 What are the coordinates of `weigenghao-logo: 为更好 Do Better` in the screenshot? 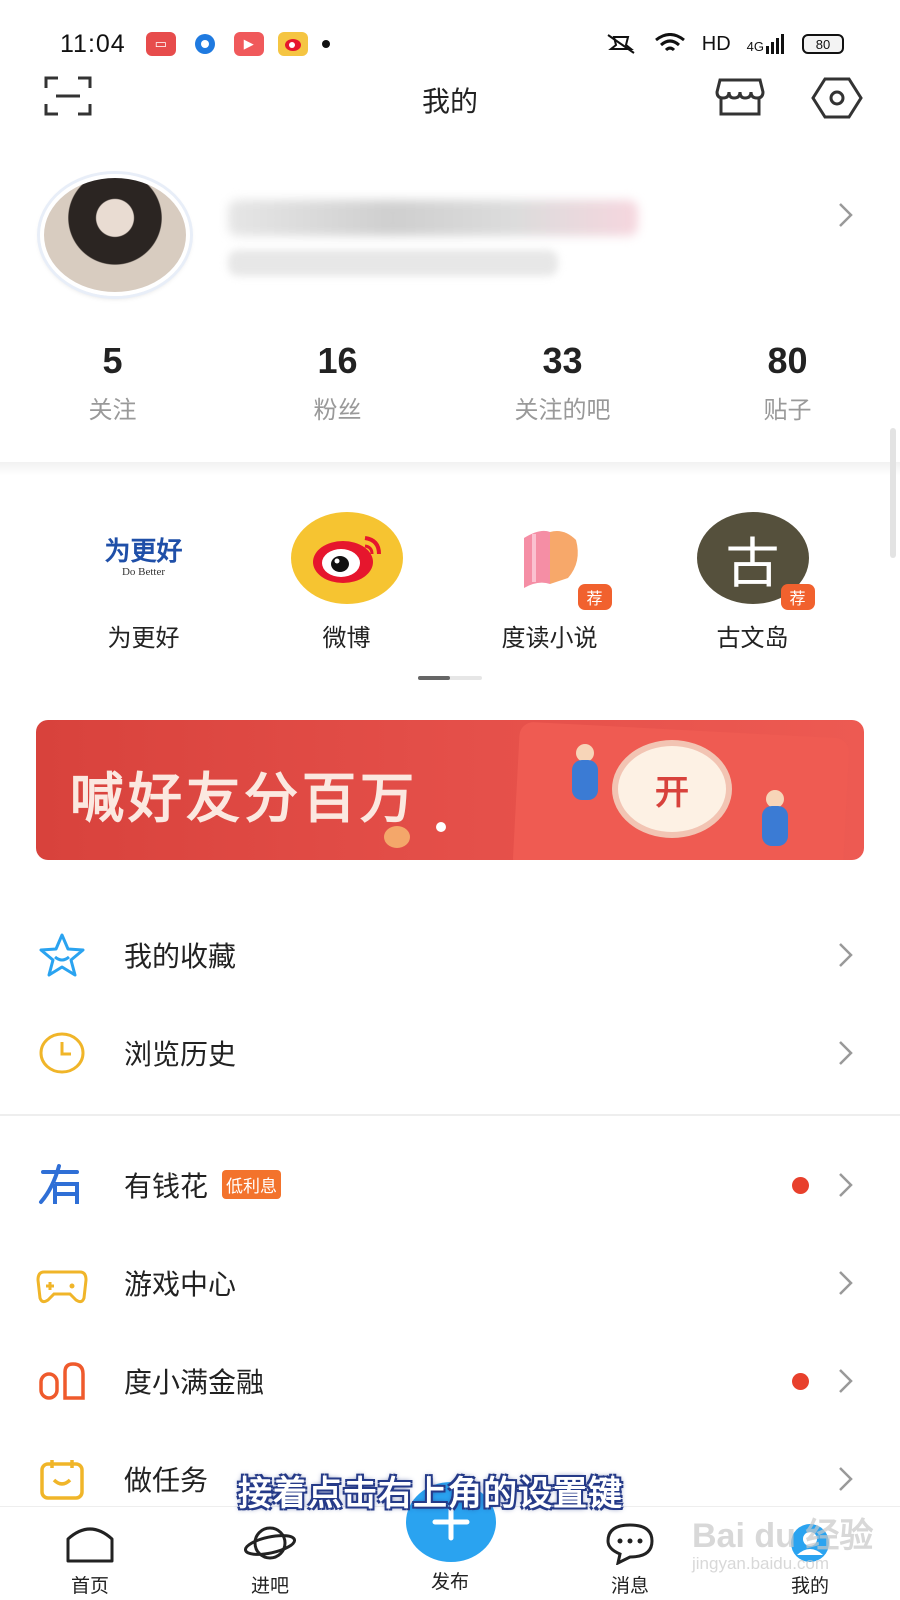 It's located at (144, 558).